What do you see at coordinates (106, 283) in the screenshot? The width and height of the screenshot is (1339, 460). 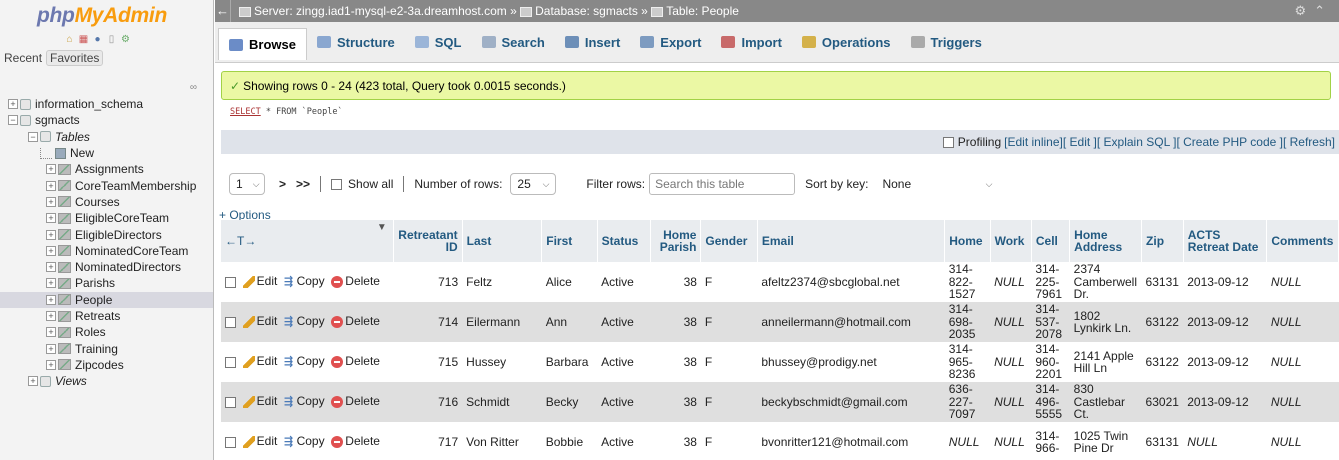 I see `tree-table-parishs: + Parishs` at bounding box center [106, 283].